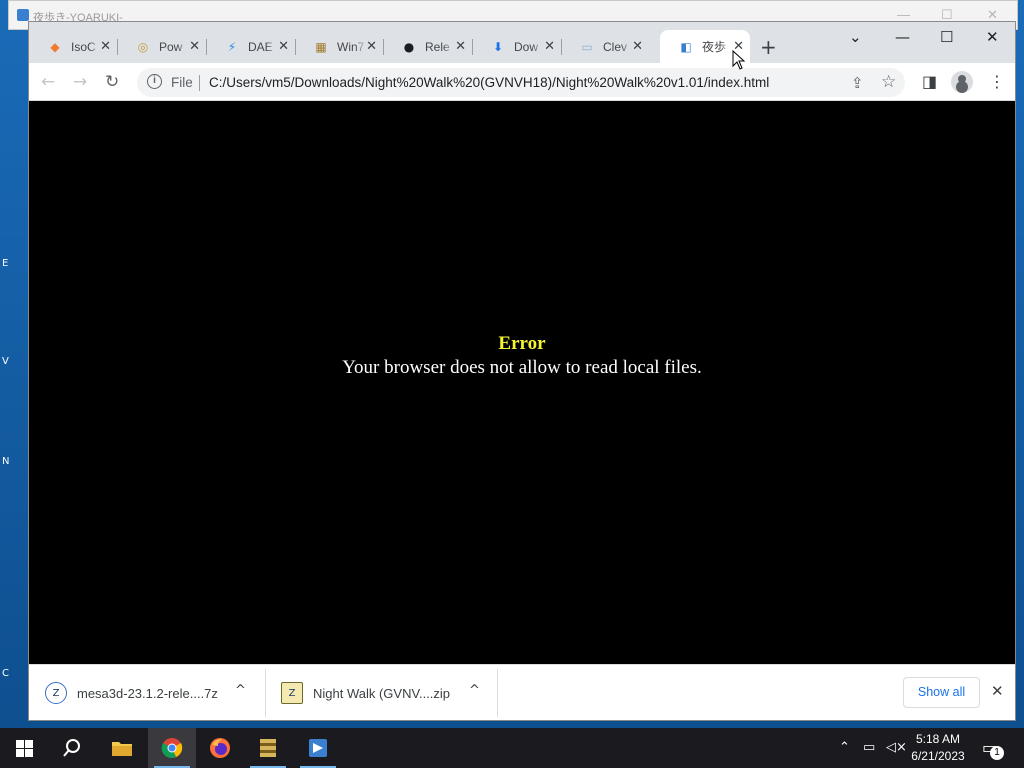 The image size is (1024, 768). What do you see at coordinates (941, 692) in the screenshot?
I see `show-all-downloads-button: Show all` at bounding box center [941, 692].